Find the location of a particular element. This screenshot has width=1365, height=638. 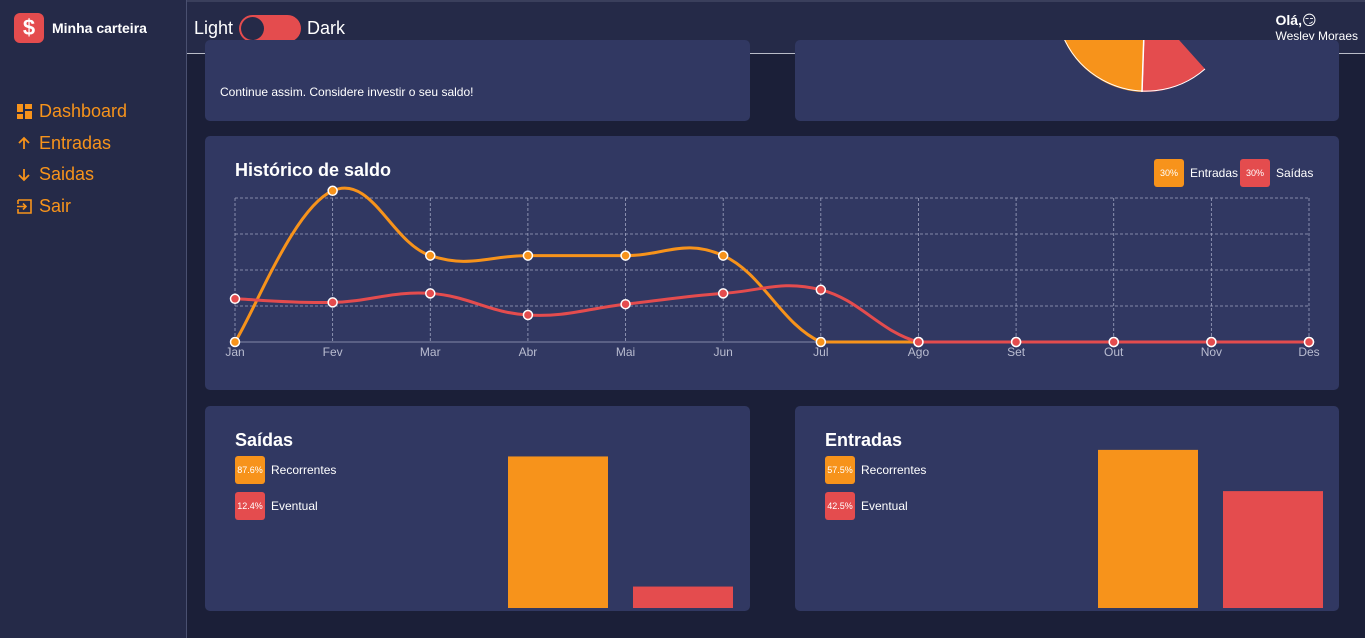

sidebar-item-label: Sair is located at coordinates (55, 205).